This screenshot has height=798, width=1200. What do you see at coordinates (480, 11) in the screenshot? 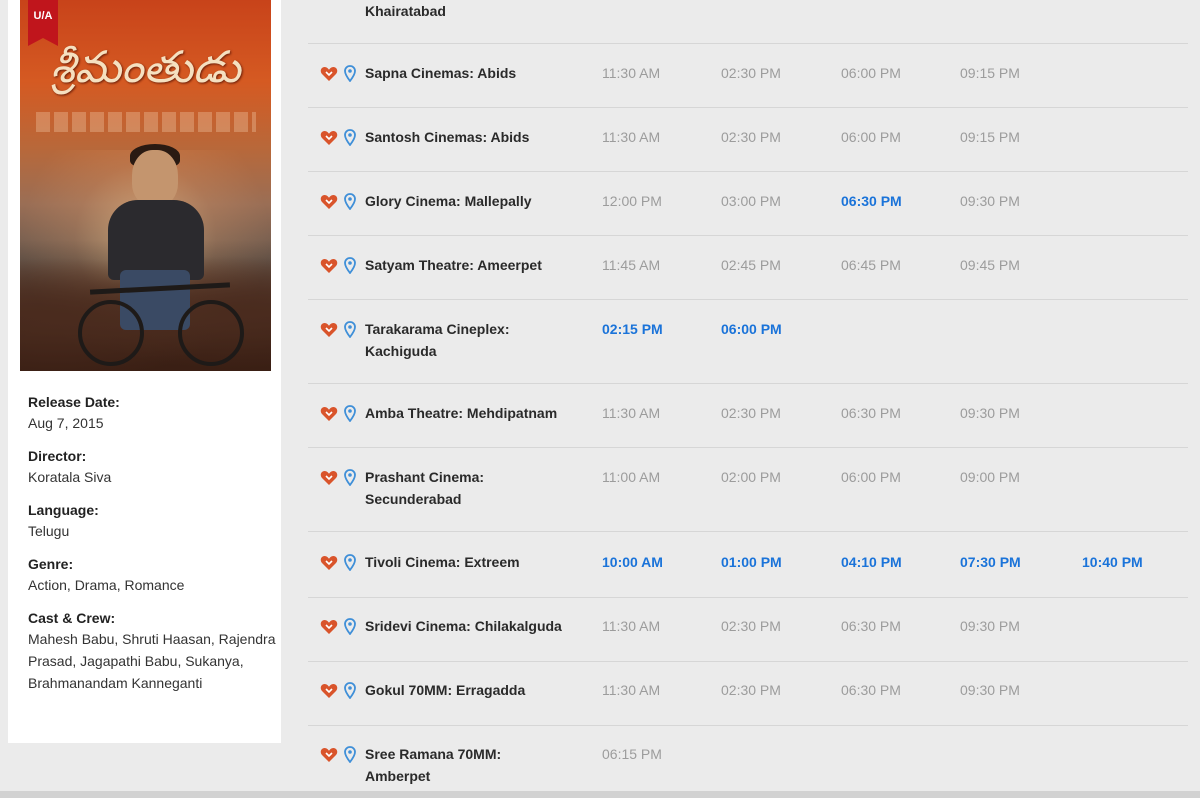
I see `theatre-name-link: Khairatabad` at bounding box center [480, 11].